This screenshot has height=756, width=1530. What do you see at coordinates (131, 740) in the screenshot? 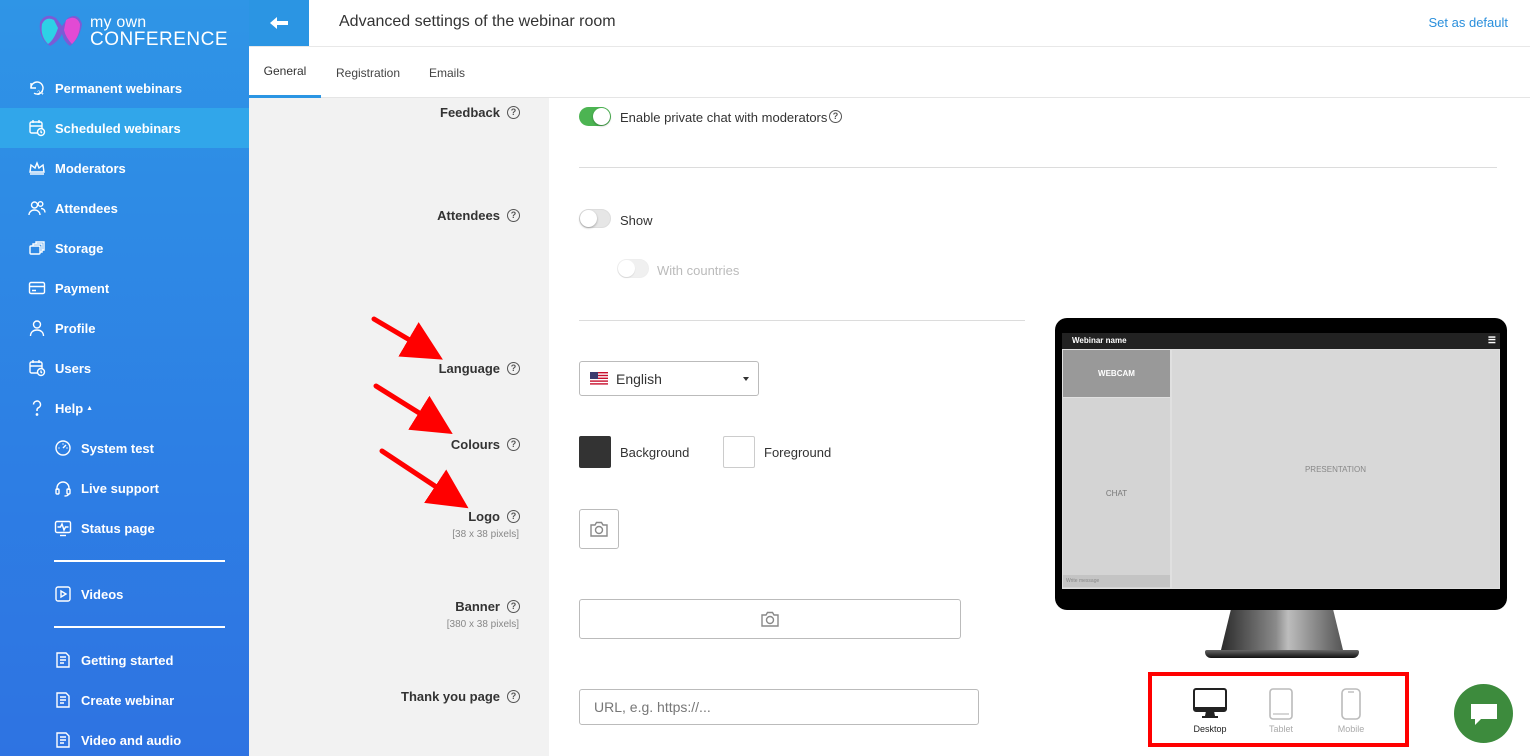
I see `sidebar-item-label: Video and audio` at bounding box center [131, 740].